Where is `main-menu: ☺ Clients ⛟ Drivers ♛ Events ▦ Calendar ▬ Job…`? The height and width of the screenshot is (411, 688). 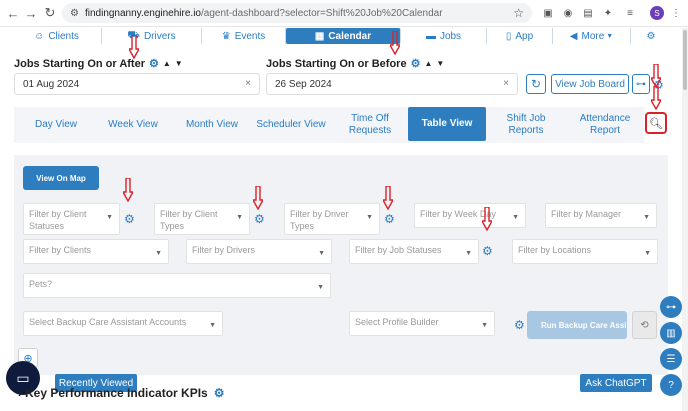 main-menu: ☺ Clients ⛟ Drivers ♛ Events ▦ Calendar ▬ Job… is located at coordinates (344, 36).